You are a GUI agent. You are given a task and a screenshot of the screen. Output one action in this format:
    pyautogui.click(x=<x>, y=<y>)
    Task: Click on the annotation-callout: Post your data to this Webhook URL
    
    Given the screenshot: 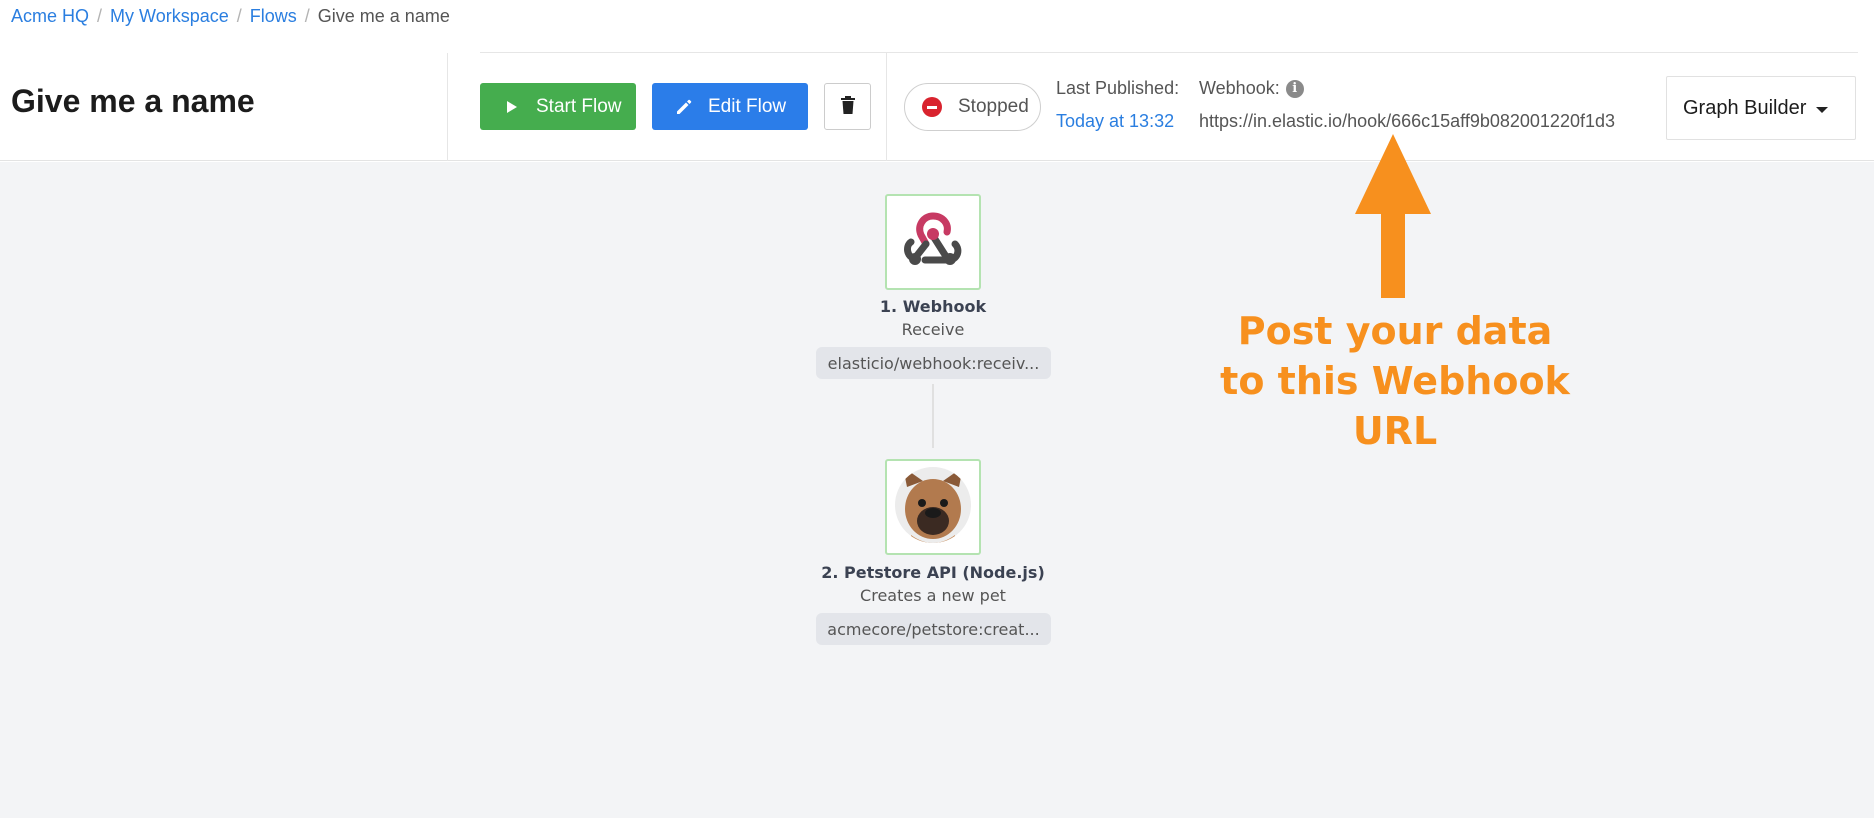 What is the action you would take?
    pyautogui.click(x=1395, y=381)
    